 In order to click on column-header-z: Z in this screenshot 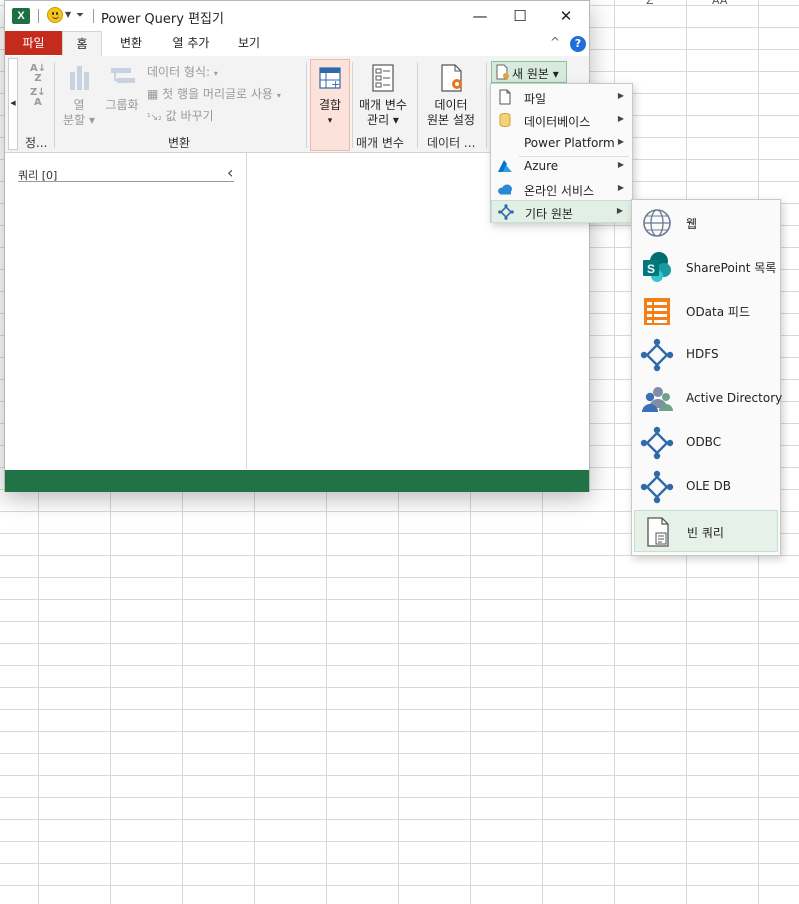, I will do `click(650, 3)`.